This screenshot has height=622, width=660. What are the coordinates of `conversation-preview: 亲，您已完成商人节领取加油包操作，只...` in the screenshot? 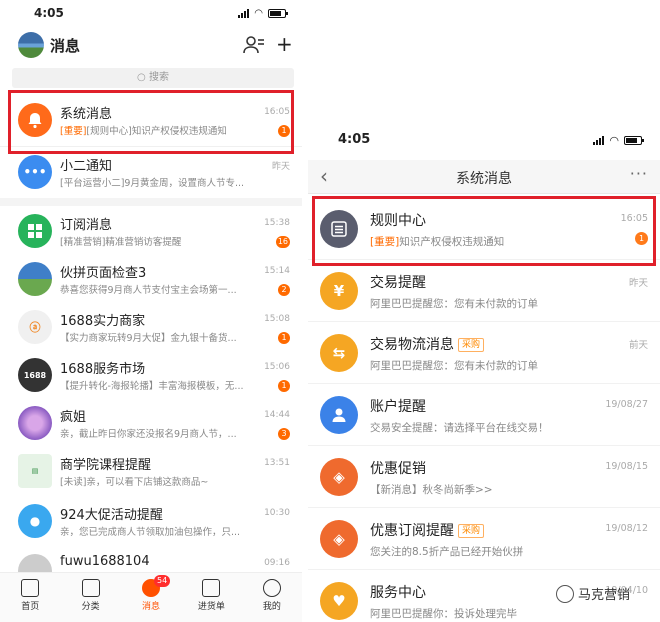 It's located at (150, 532).